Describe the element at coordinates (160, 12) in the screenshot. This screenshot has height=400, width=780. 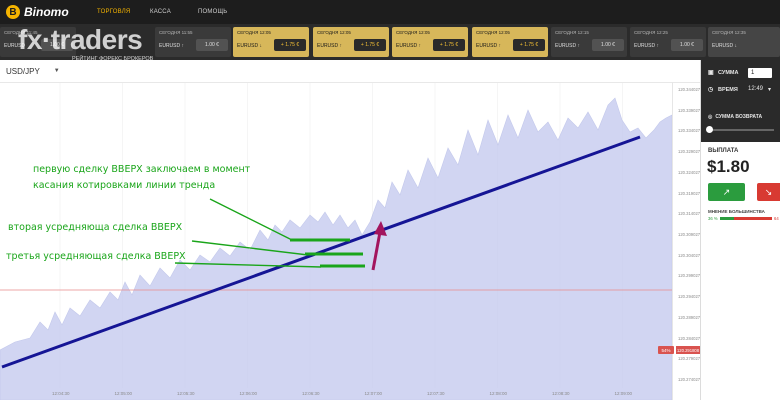
I see `nav-cashier: КАССА` at that location.